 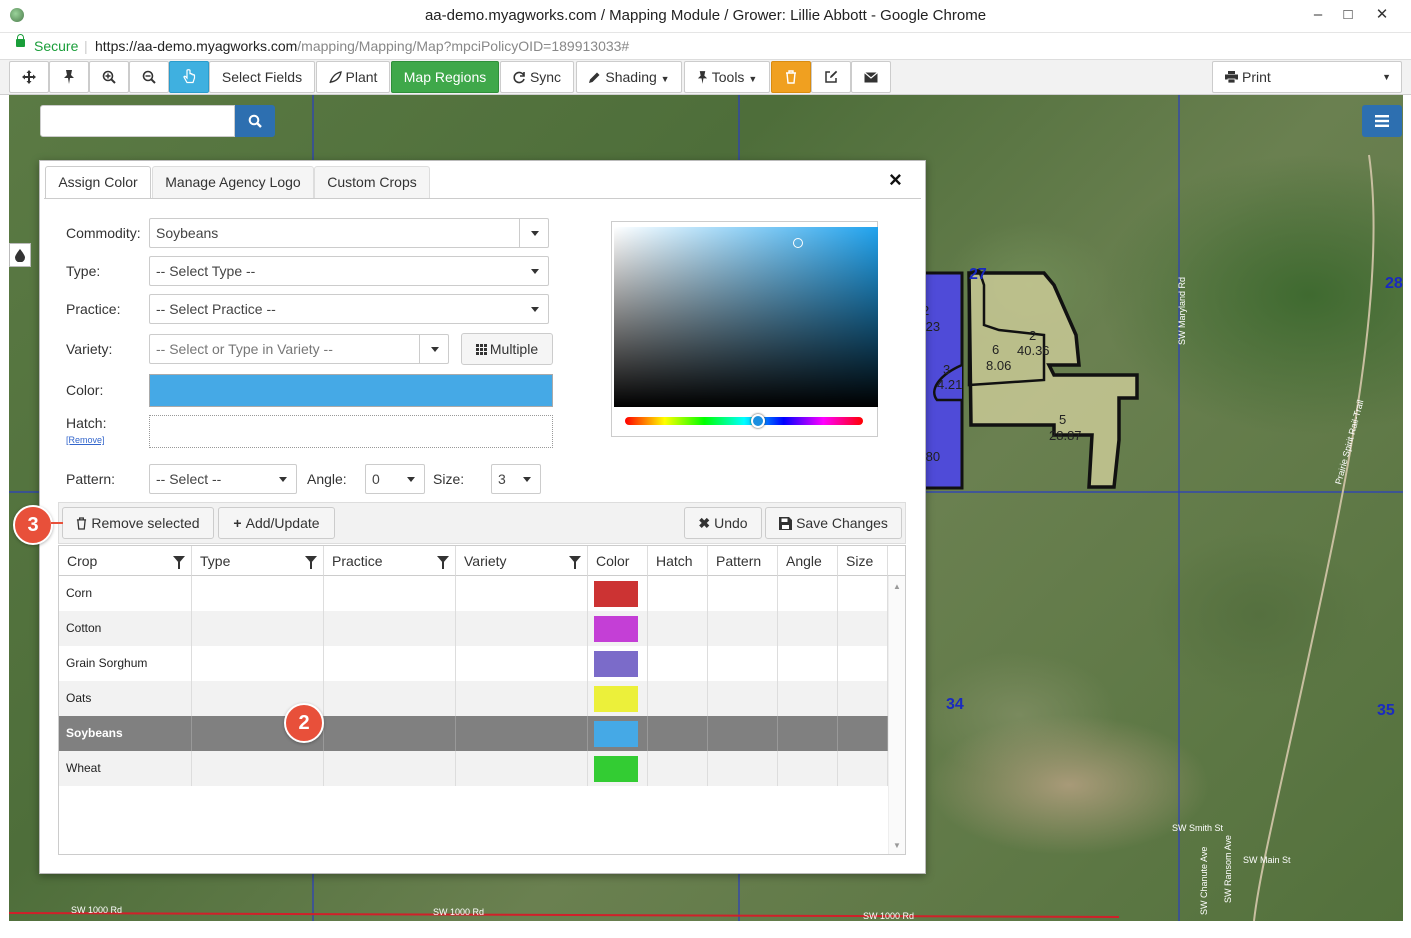 I want to click on type-value: -- Select Type --, so click(x=206, y=271).